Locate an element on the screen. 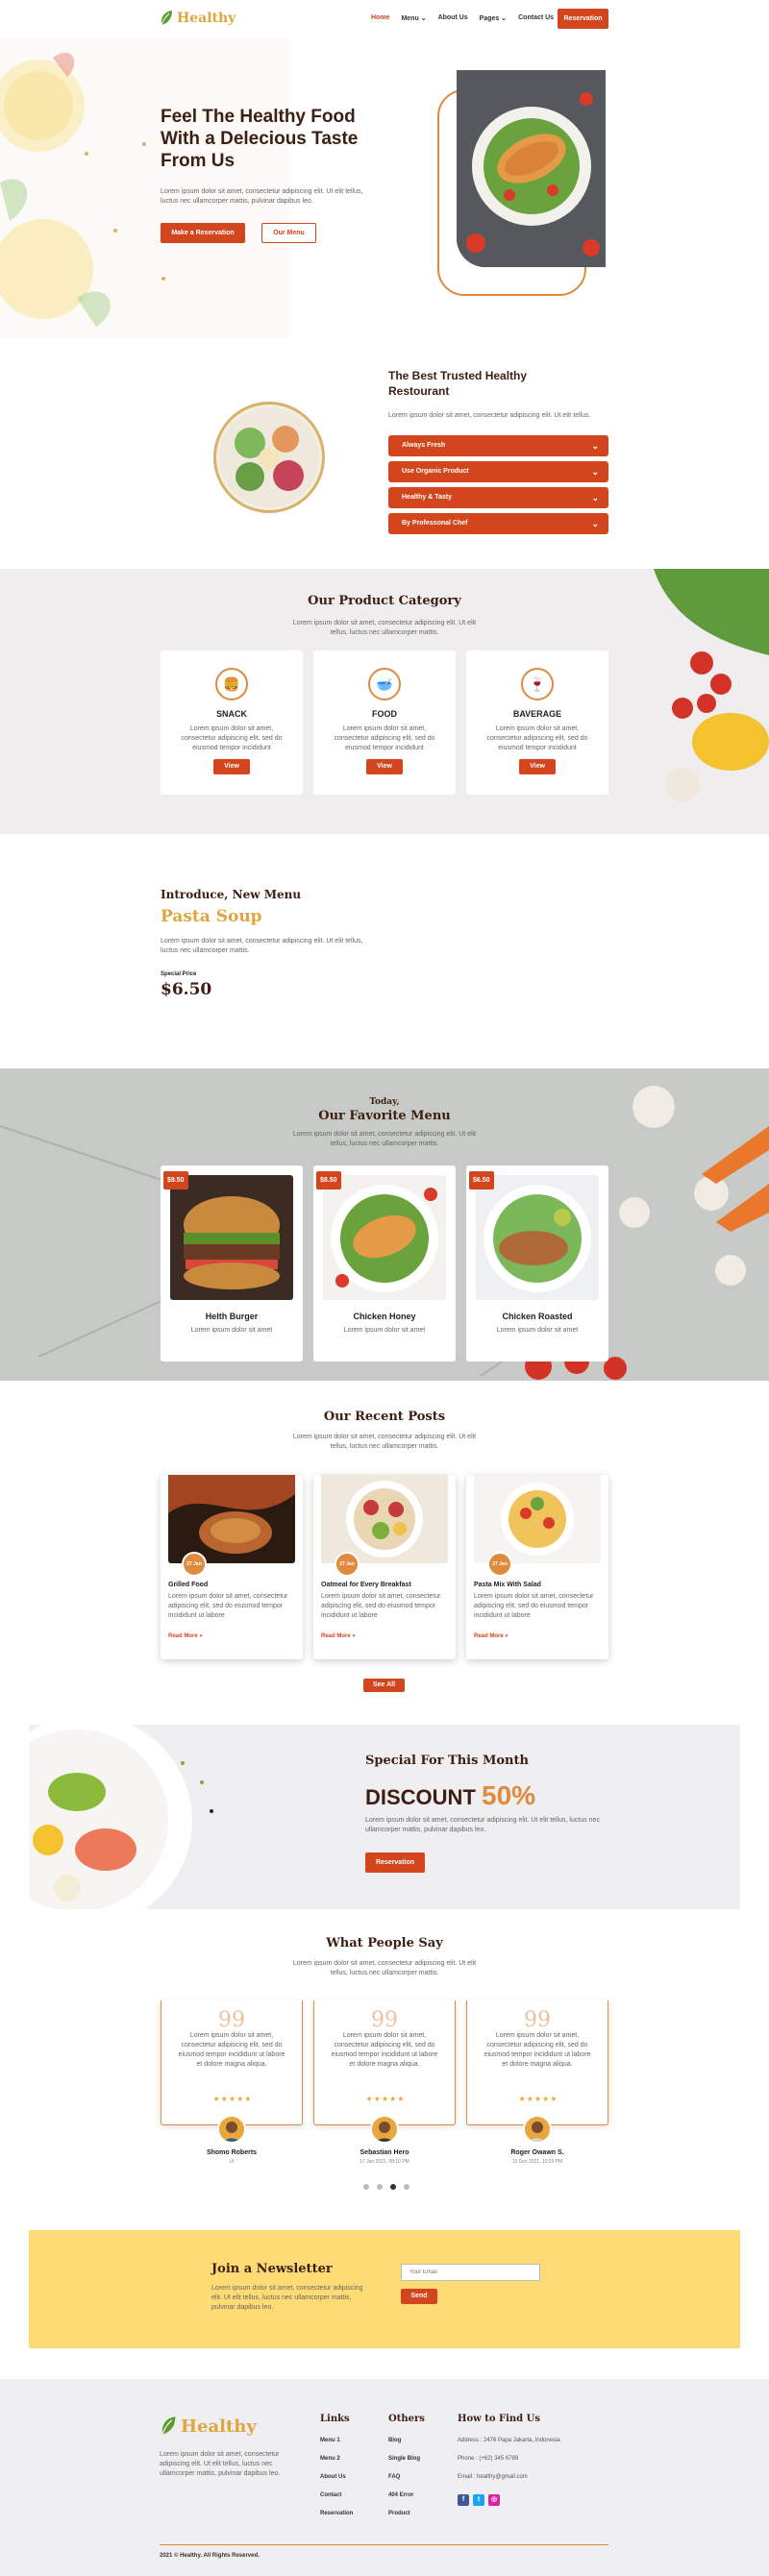  accordion-always-fresh: Always Fresh ⌄ is located at coordinates (498, 445).